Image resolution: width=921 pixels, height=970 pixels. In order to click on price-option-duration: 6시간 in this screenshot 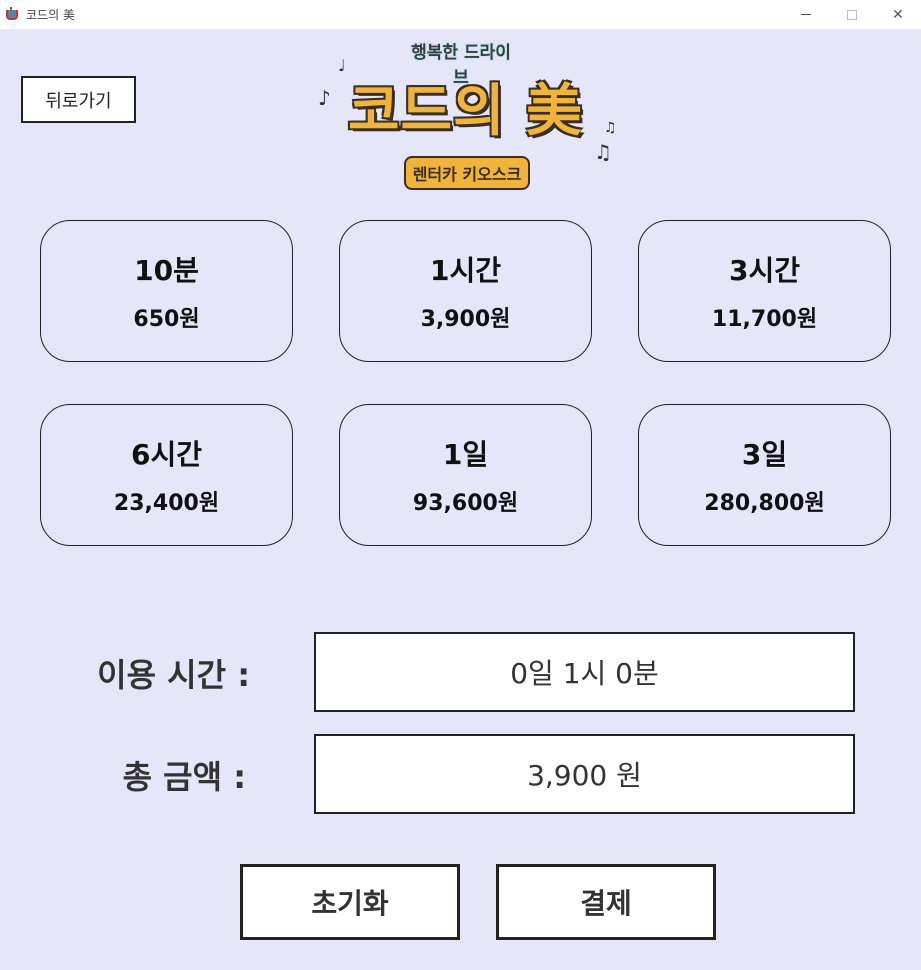, I will do `click(166, 454)`.